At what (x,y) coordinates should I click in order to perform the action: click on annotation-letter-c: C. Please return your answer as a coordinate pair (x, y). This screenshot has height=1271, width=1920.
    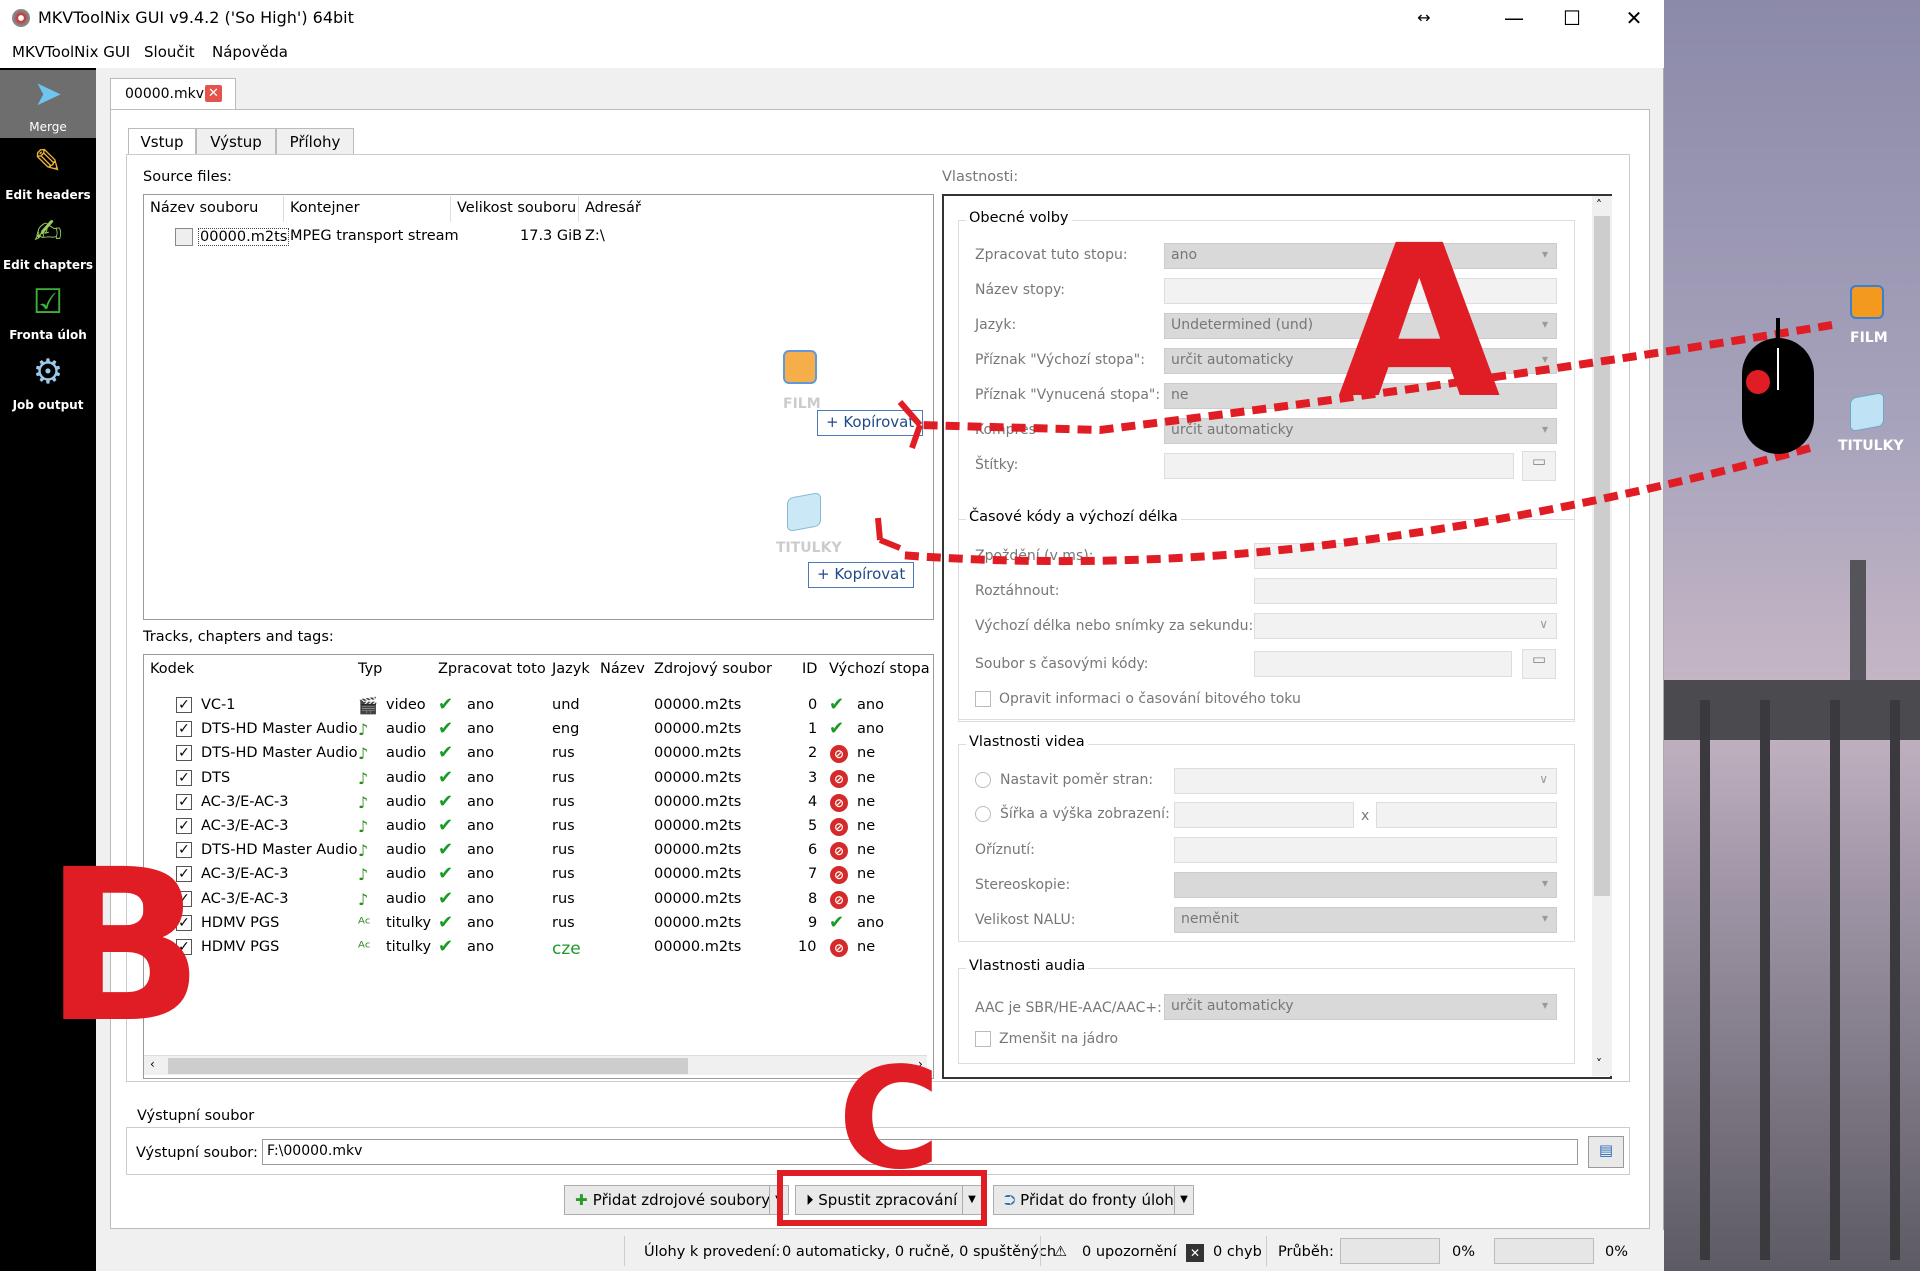
    Looking at the image, I should click on (889, 1119).